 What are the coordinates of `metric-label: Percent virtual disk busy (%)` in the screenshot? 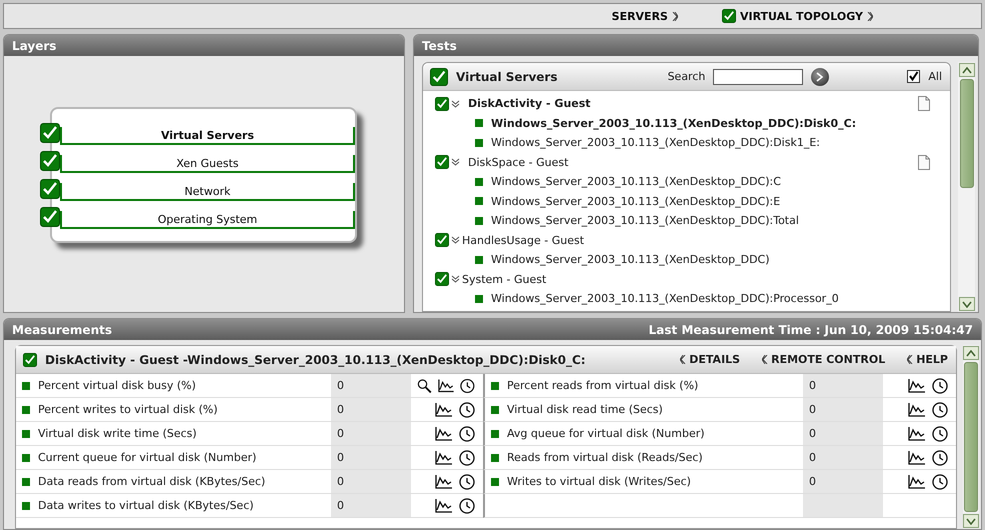 It's located at (117, 385).